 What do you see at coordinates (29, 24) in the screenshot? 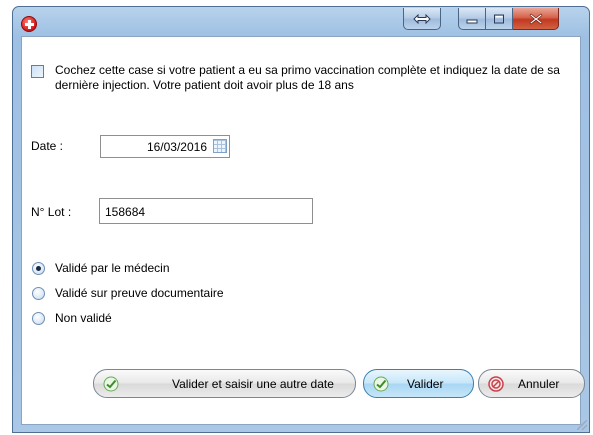
I see `app-logo-icon` at bounding box center [29, 24].